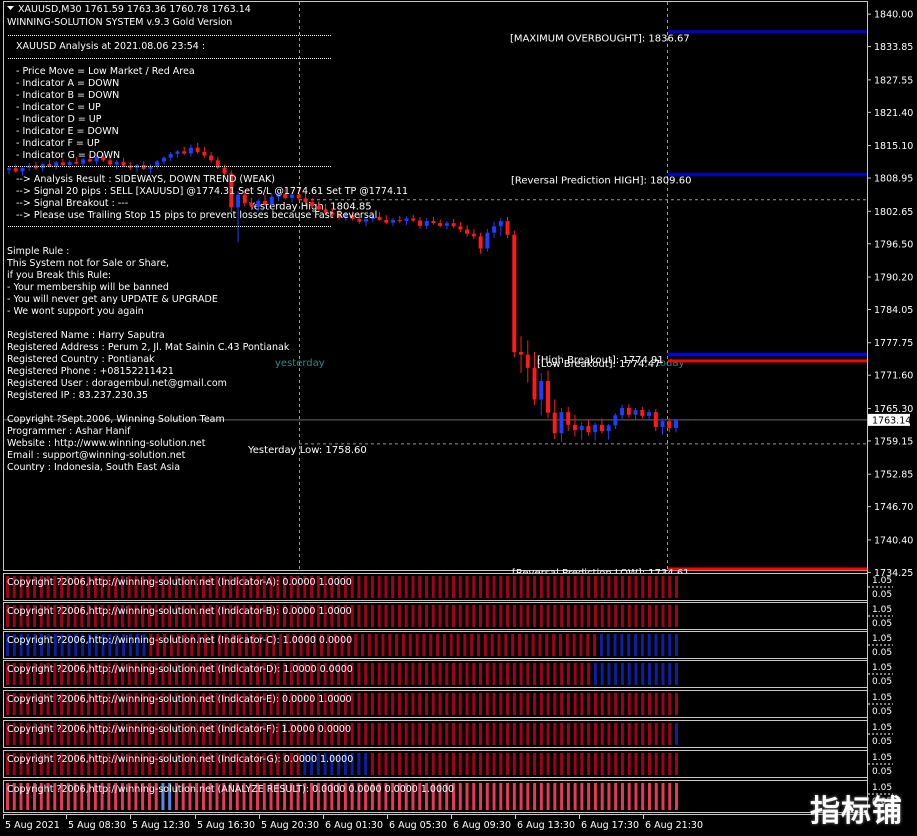 This screenshot has width=917, height=836. I want to click on current-price-label: 1763.14, so click(891, 420).